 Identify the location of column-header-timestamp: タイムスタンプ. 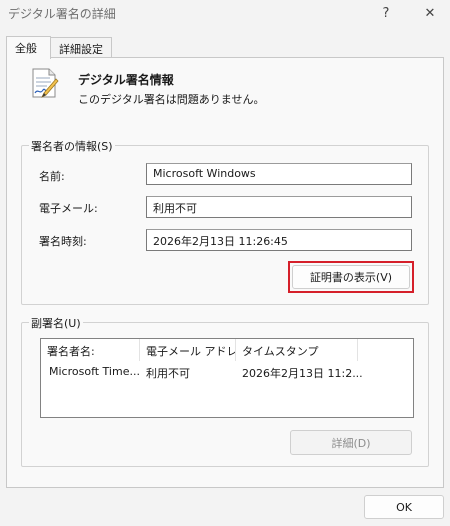
(297, 350).